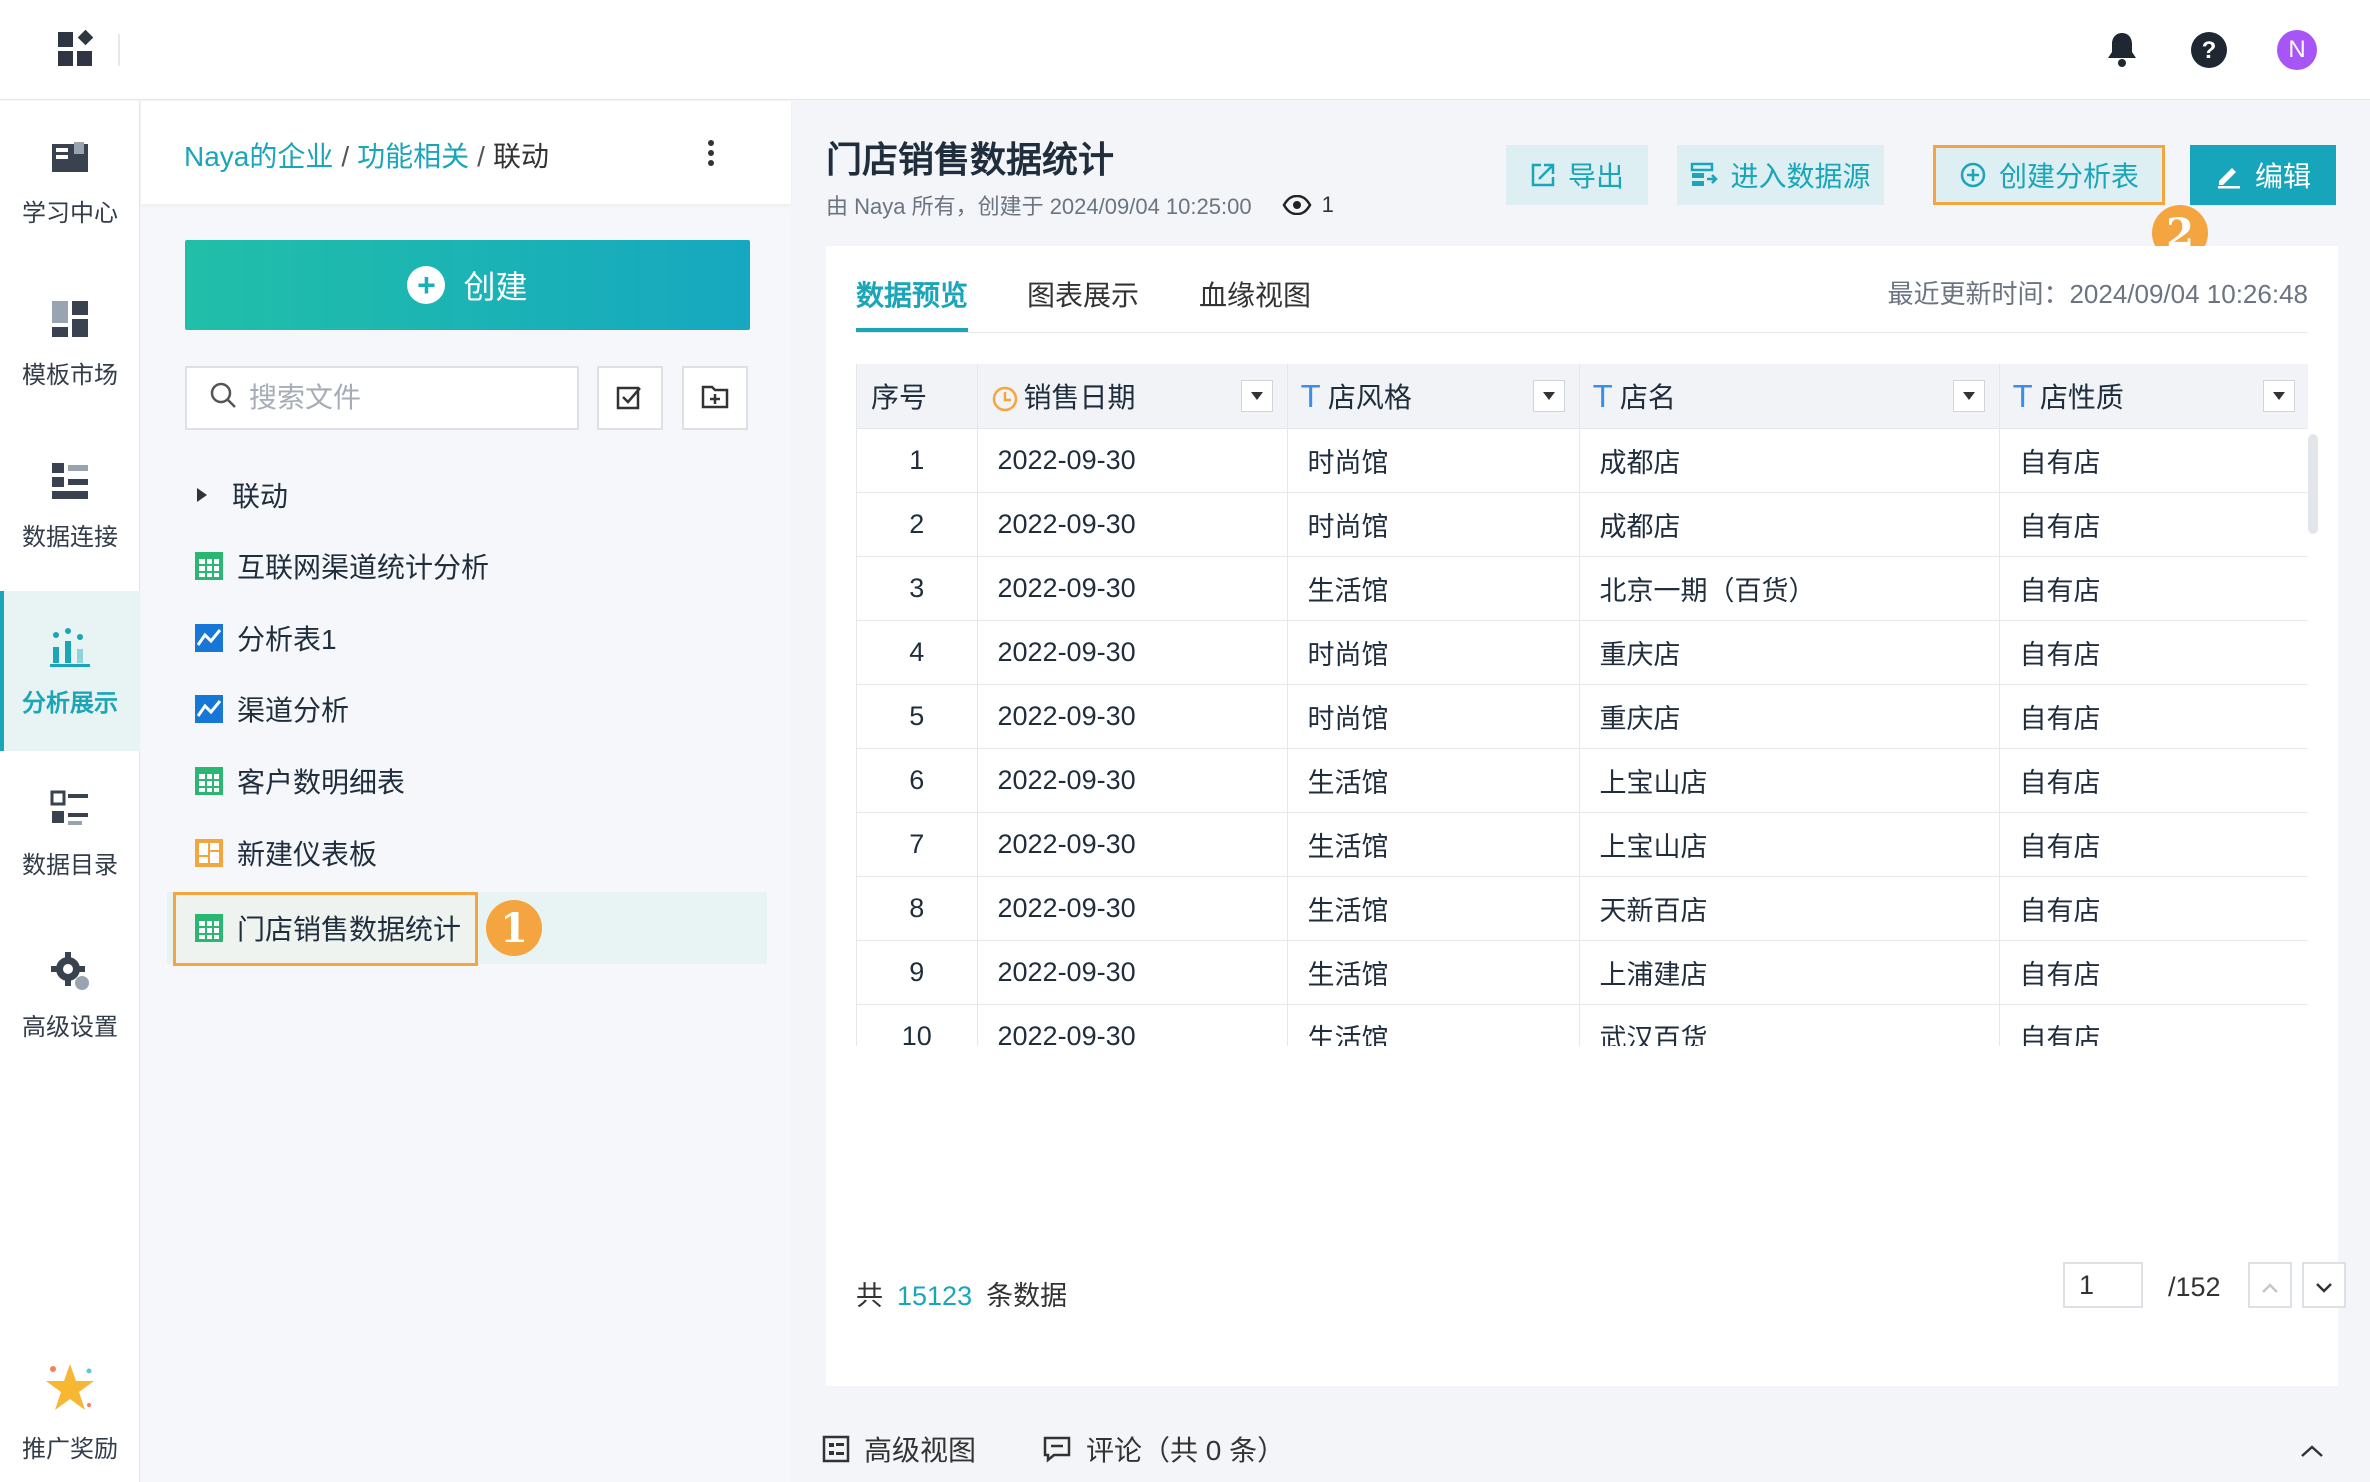 This screenshot has width=2370, height=1482. I want to click on table-row: 5 2022-09-30 时尚馆 重庆店 自有店, so click(1582, 716).